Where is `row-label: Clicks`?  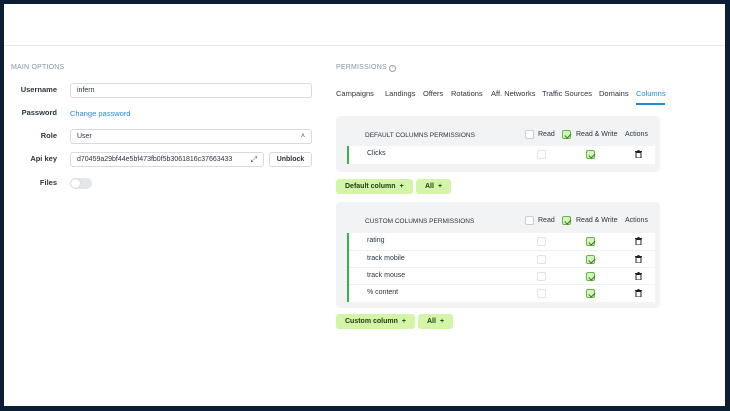
row-label: Clicks is located at coordinates (376, 153).